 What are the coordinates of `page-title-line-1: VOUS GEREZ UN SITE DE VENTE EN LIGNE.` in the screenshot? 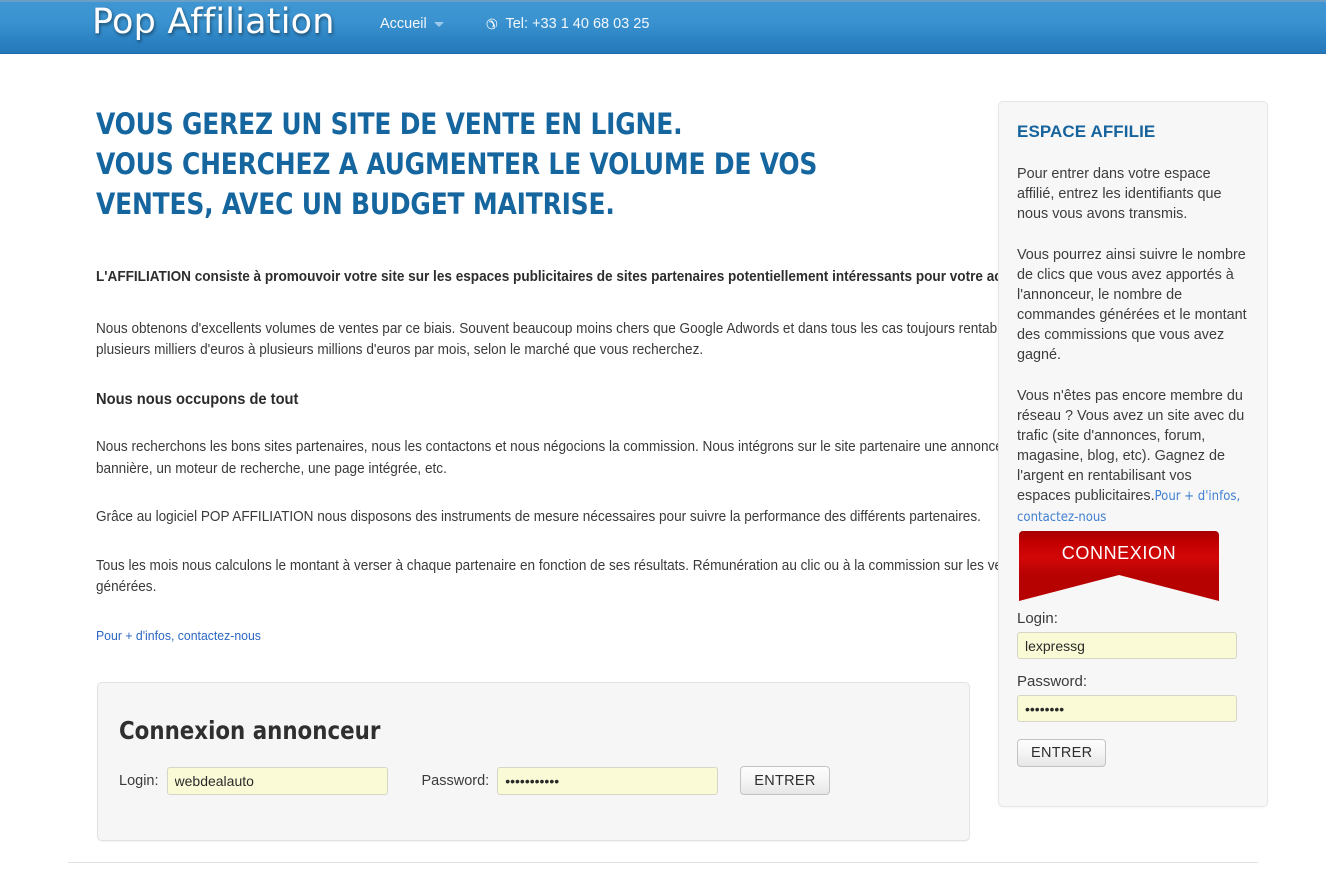 It's located at (389, 124).